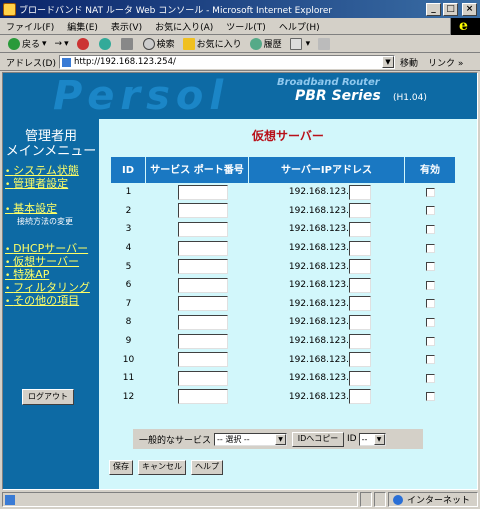 The width and height of the screenshot is (480, 509). I want to click on stop-button, so click(83, 43).